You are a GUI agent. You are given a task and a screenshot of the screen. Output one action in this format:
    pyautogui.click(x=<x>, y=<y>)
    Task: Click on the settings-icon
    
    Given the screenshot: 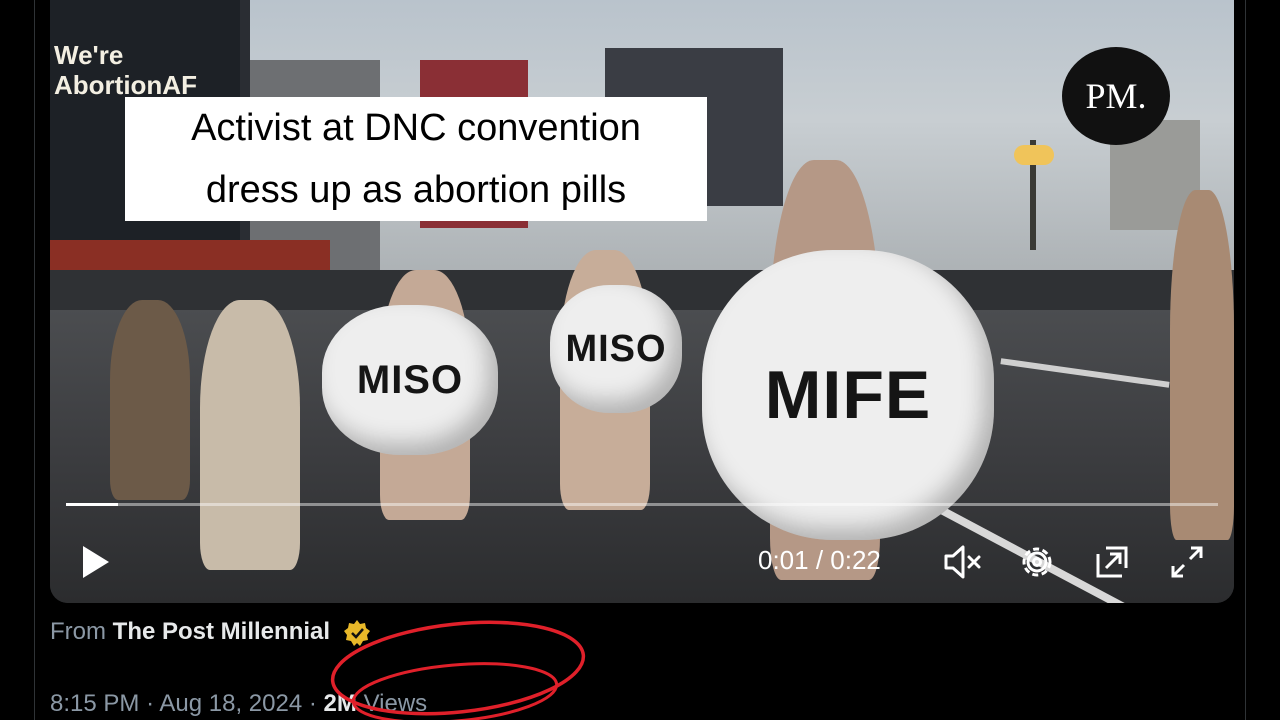 What is the action you would take?
    pyautogui.click(x=1037, y=562)
    